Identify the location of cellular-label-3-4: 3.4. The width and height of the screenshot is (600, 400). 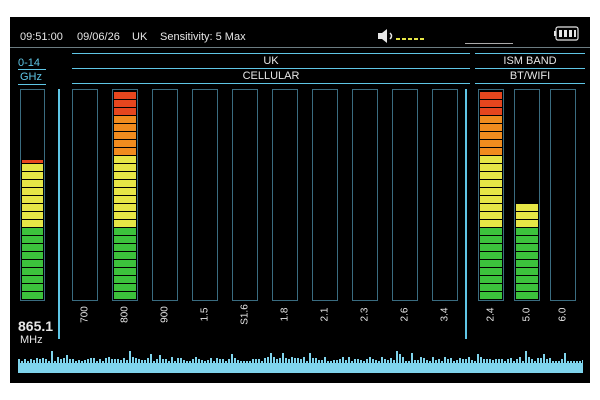
(445, 314).